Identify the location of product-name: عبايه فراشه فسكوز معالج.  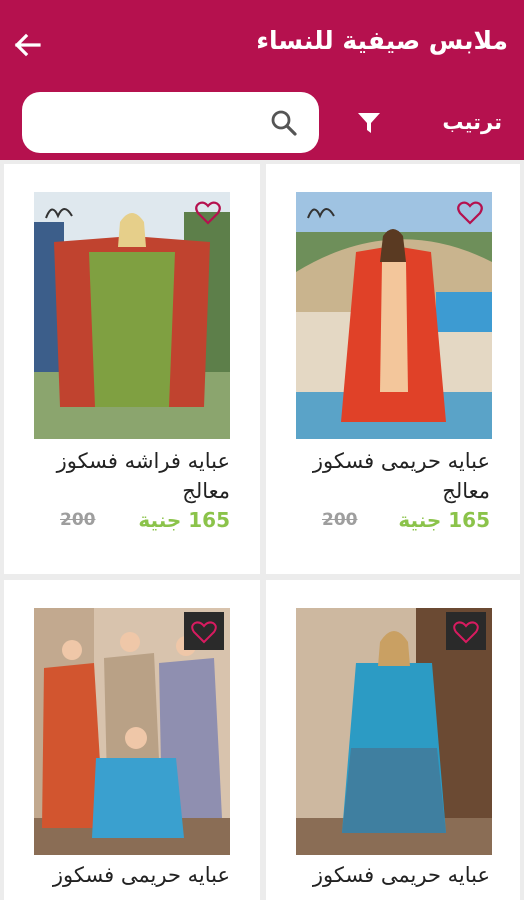
(143, 476).